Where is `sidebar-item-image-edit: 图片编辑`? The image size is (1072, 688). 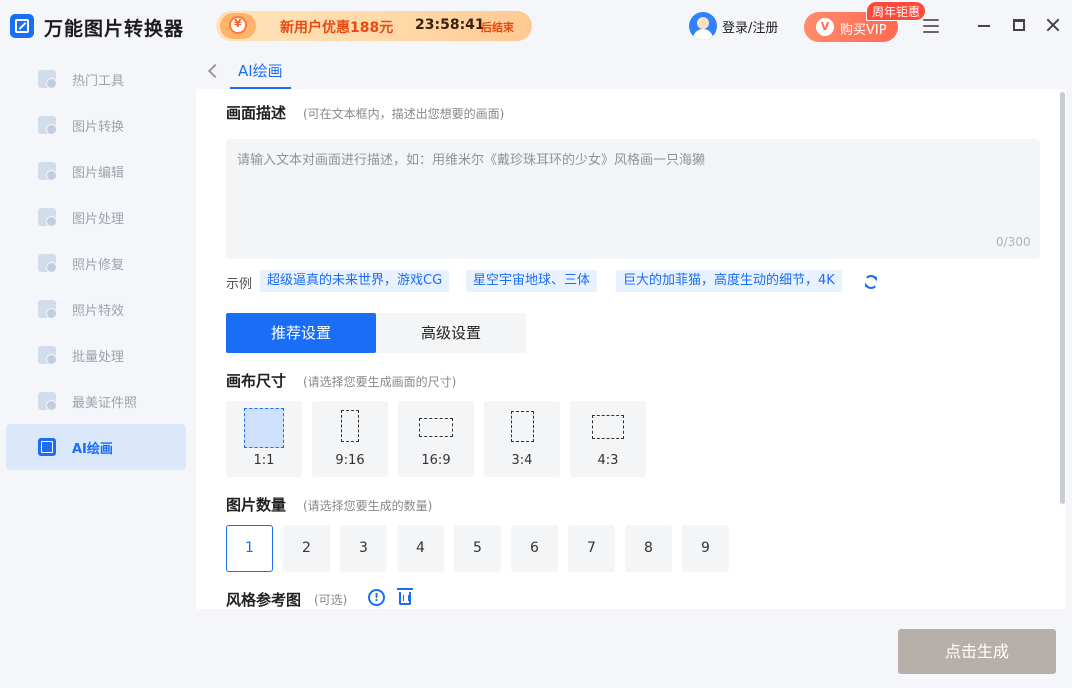
sidebar-item-image-edit: 图片编辑 is located at coordinates (96, 171).